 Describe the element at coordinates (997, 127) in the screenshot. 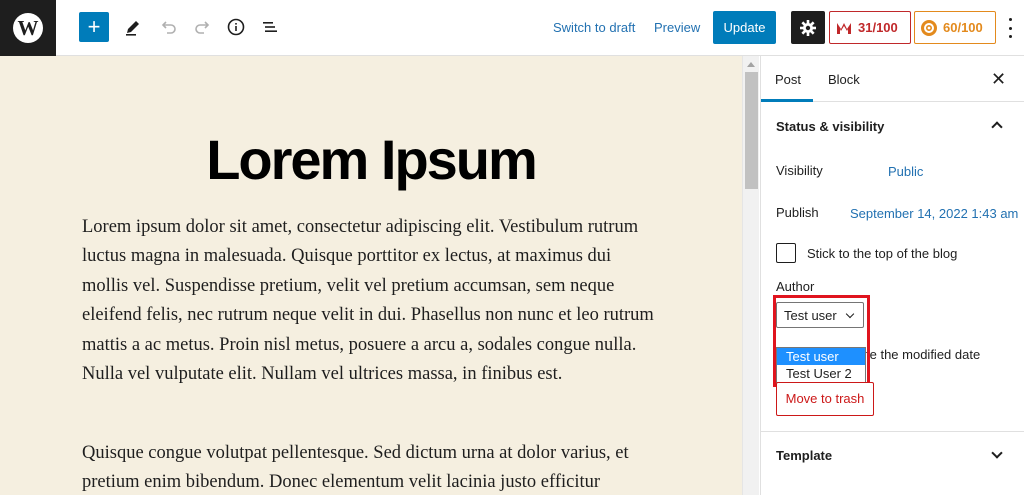

I see `chevron-up-icon` at that location.